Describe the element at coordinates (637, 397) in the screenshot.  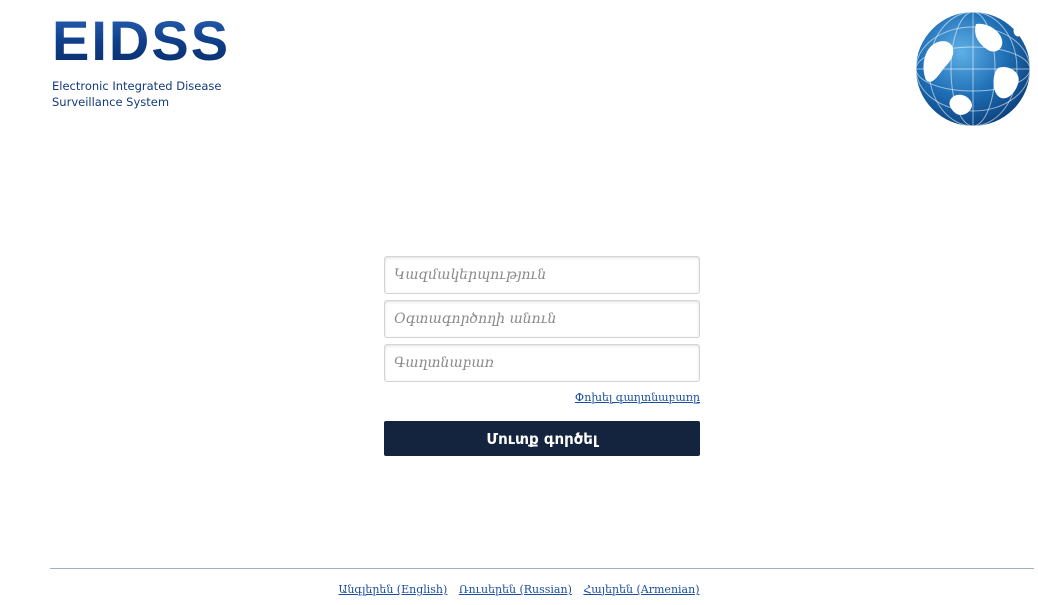
I see `change-password-link: Փոխել գաղտնաբառը` at that location.